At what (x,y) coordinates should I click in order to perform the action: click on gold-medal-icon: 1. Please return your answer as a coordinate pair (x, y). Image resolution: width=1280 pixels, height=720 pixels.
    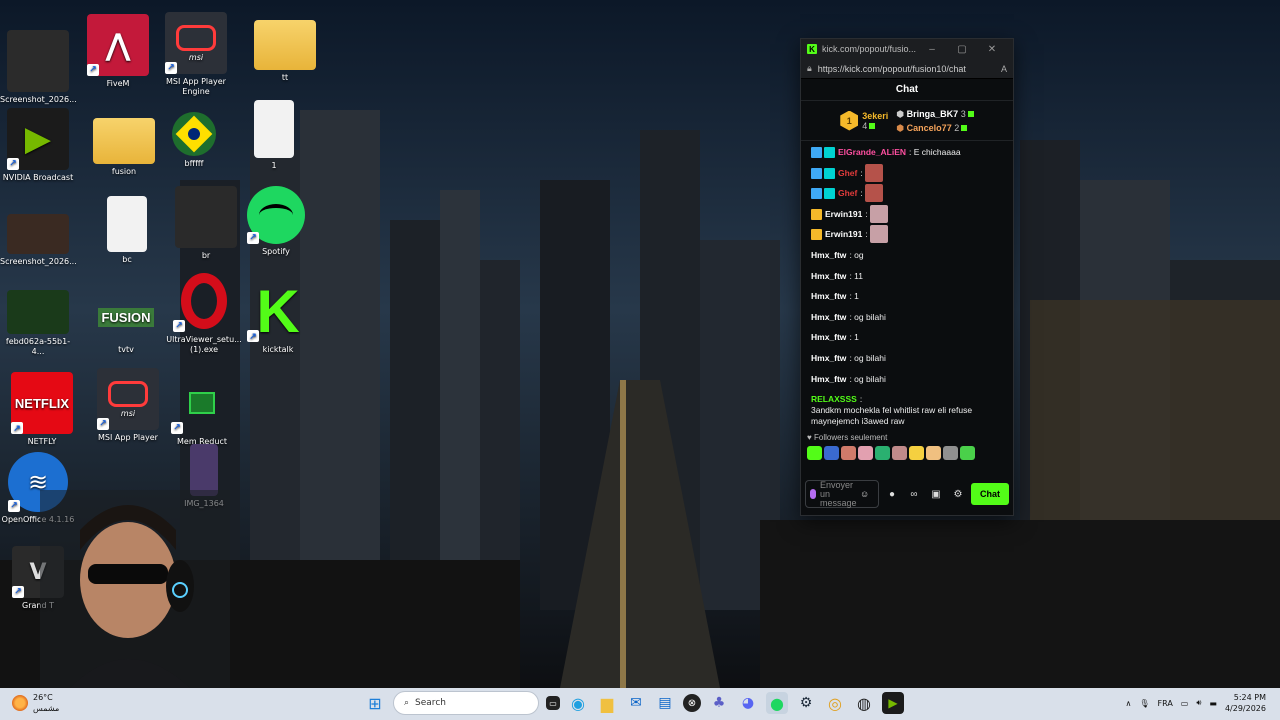
    Looking at the image, I should click on (849, 120).